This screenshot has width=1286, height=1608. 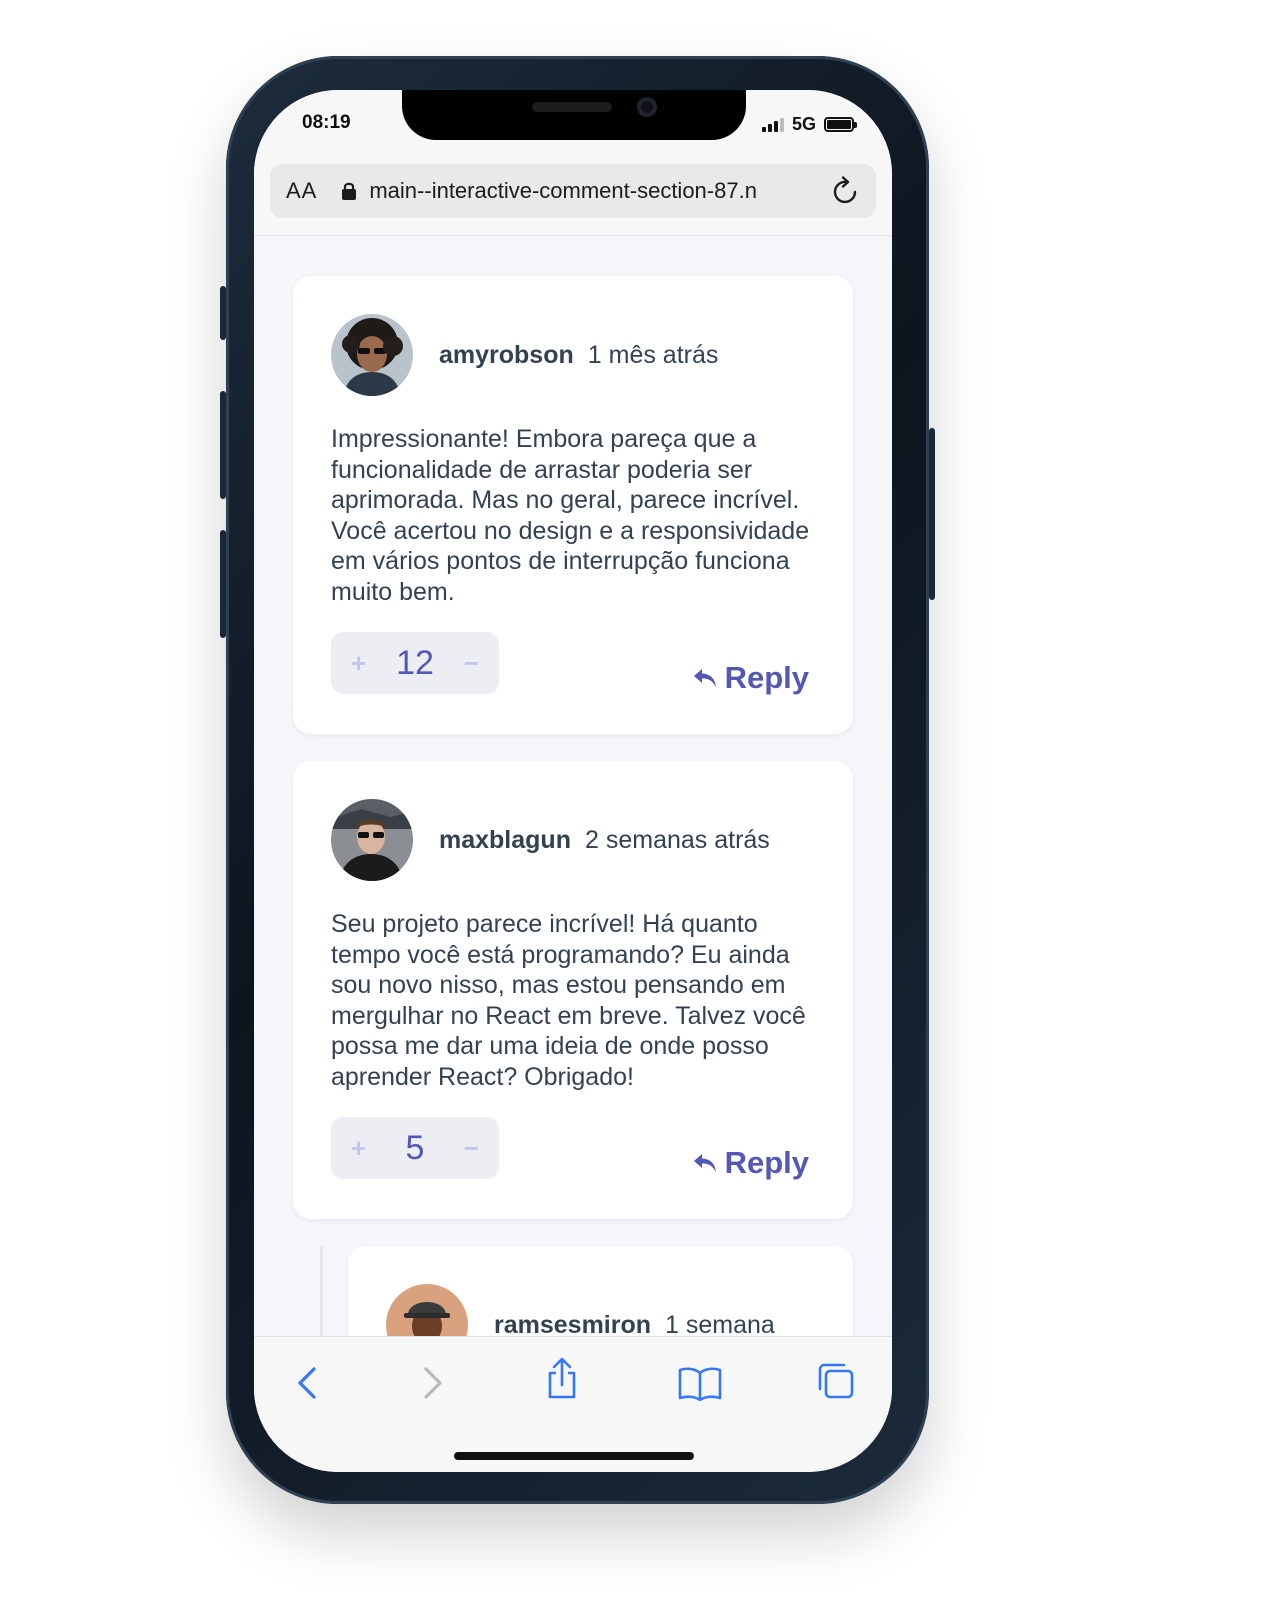 What do you see at coordinates (572, 107) in the screenshot?
I see `speaker` at bounding box center [572, 107].